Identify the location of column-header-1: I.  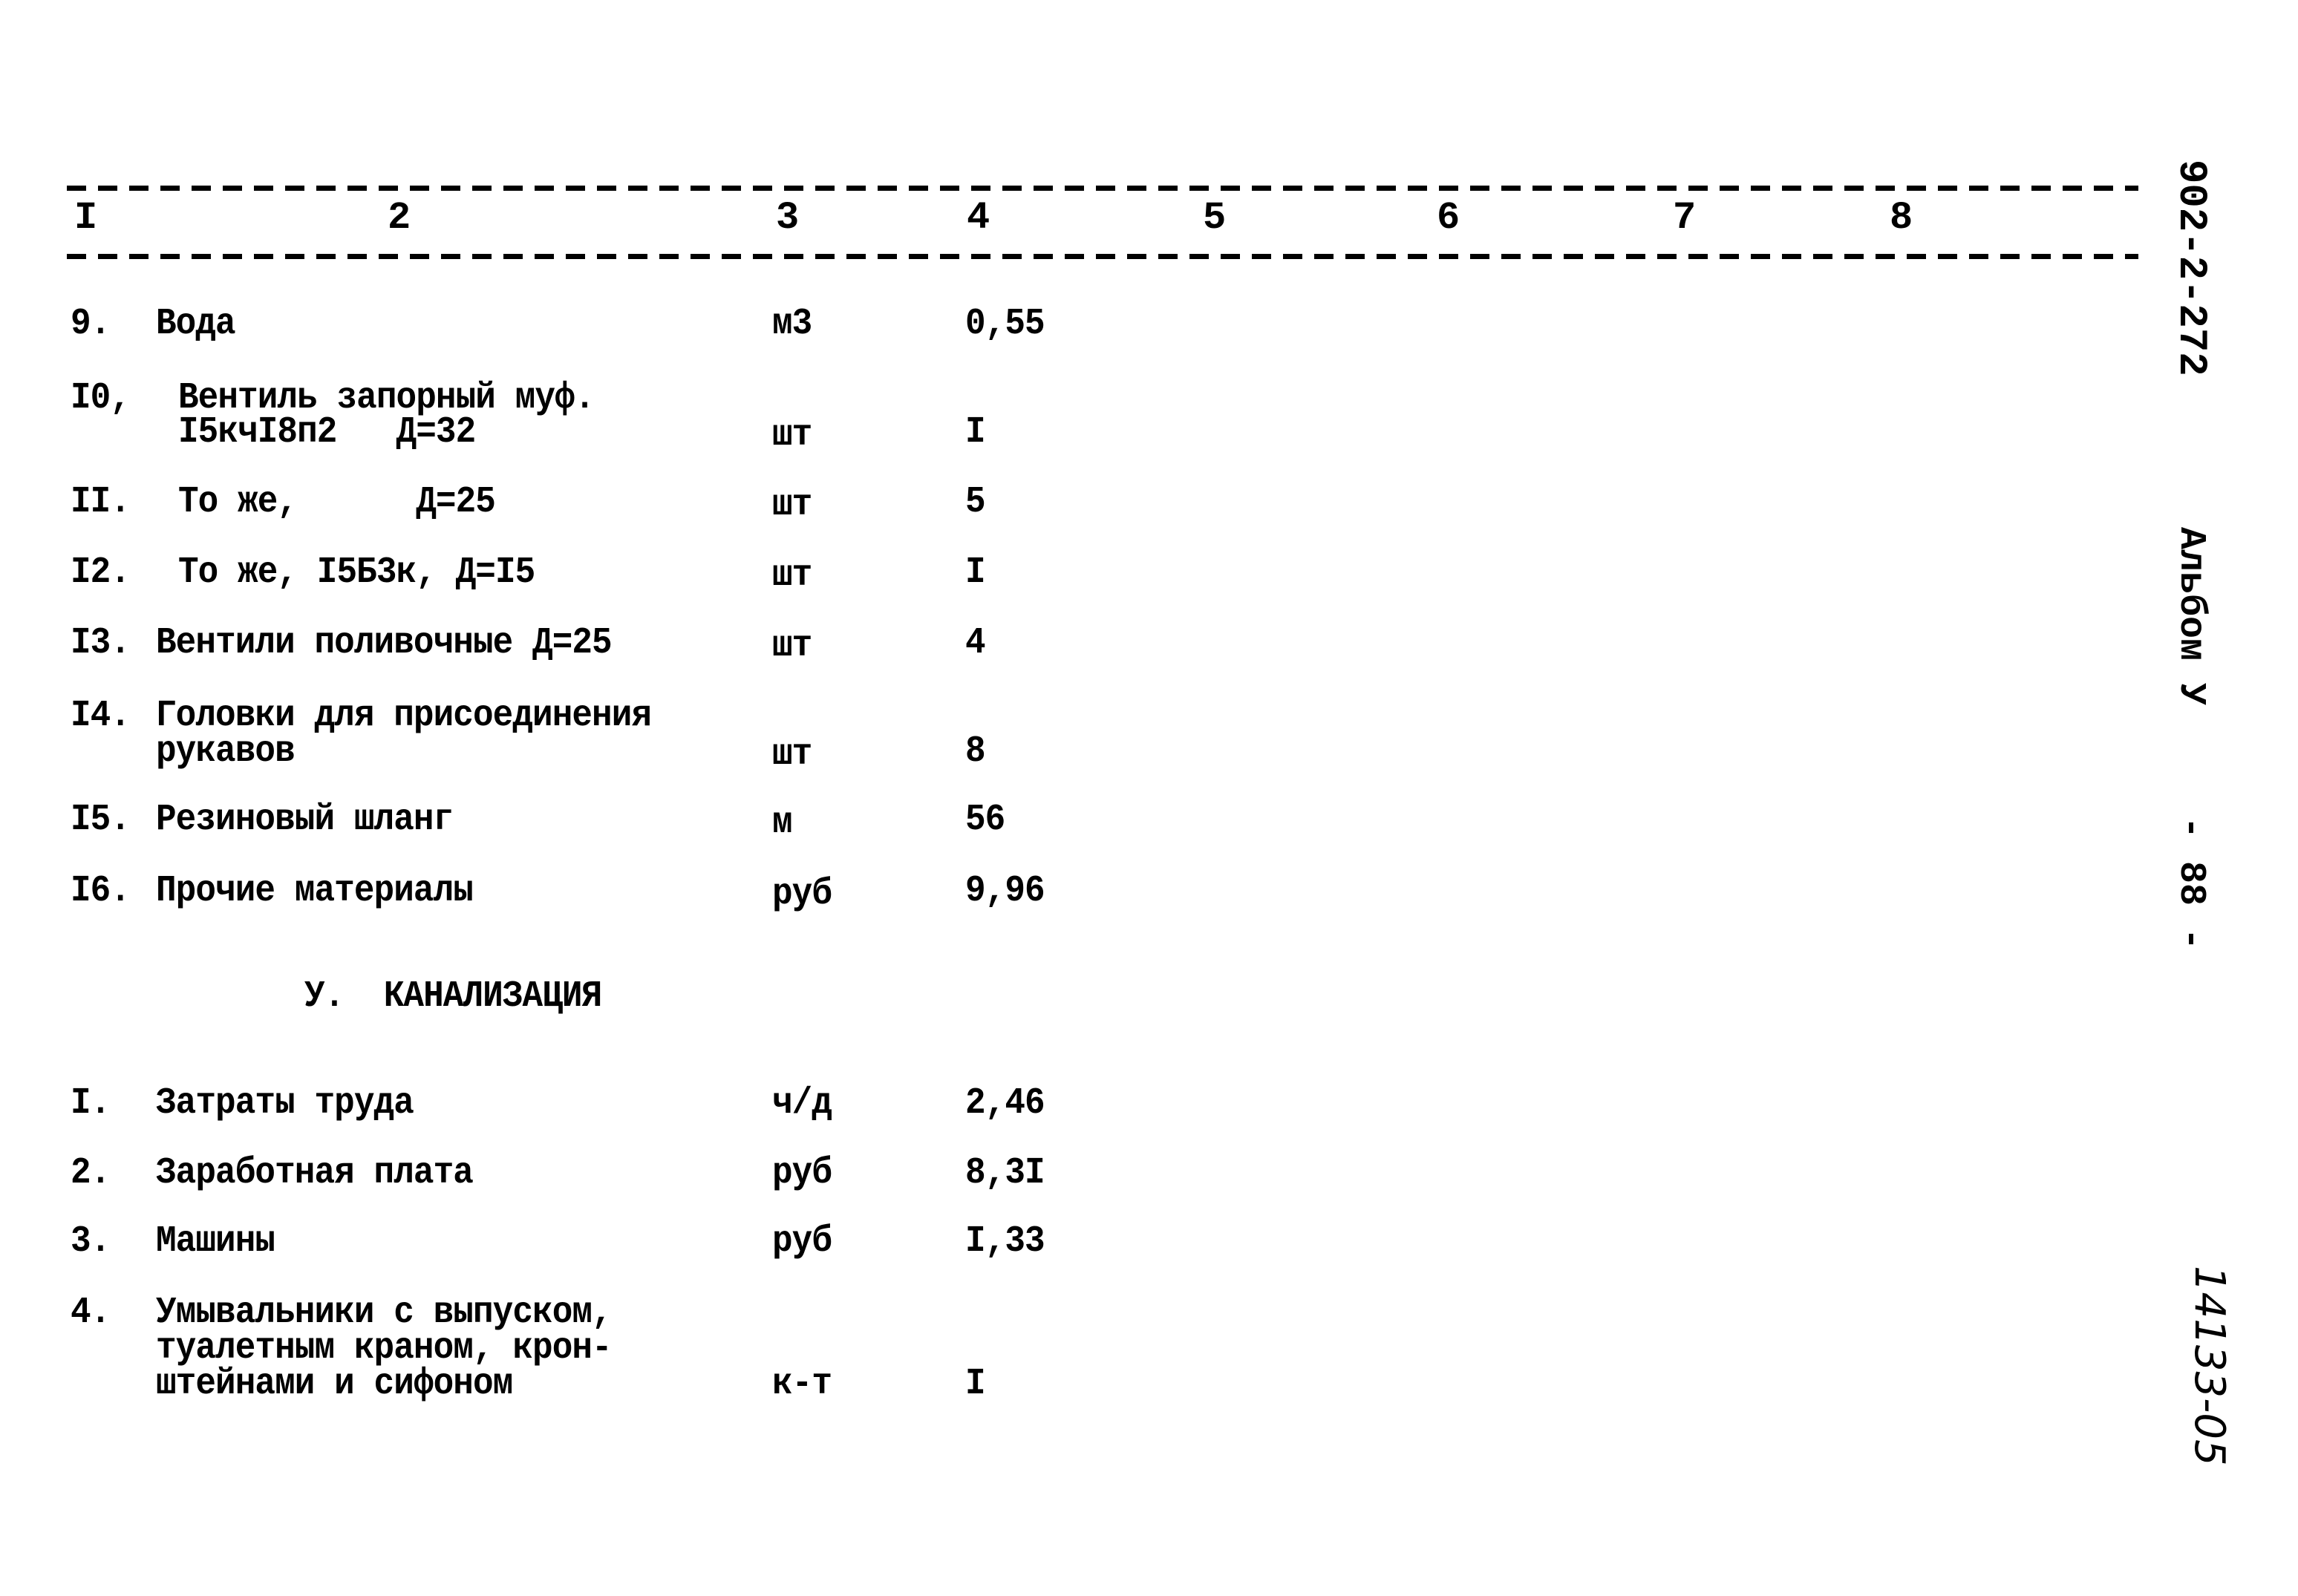
(86, 218).